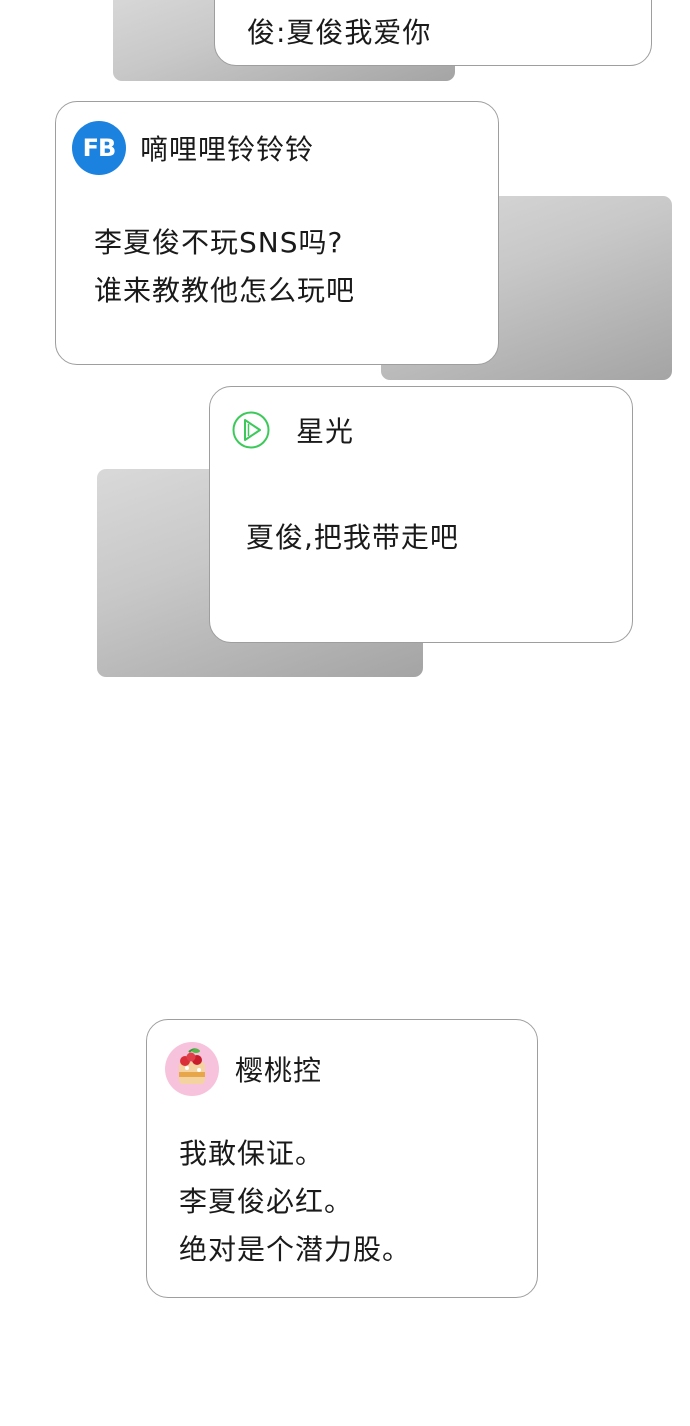 This screenshot has height=1426, width=690. What do you see at coordinates (251, 430) in the screenshot?
I see `play-circle-icon` at bounding box center [251, 430].